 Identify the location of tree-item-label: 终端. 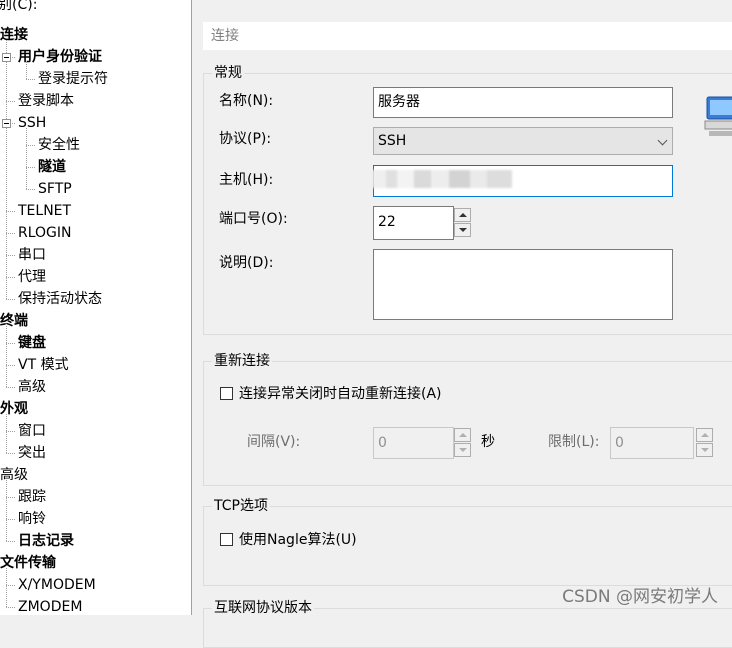
(14, 321).